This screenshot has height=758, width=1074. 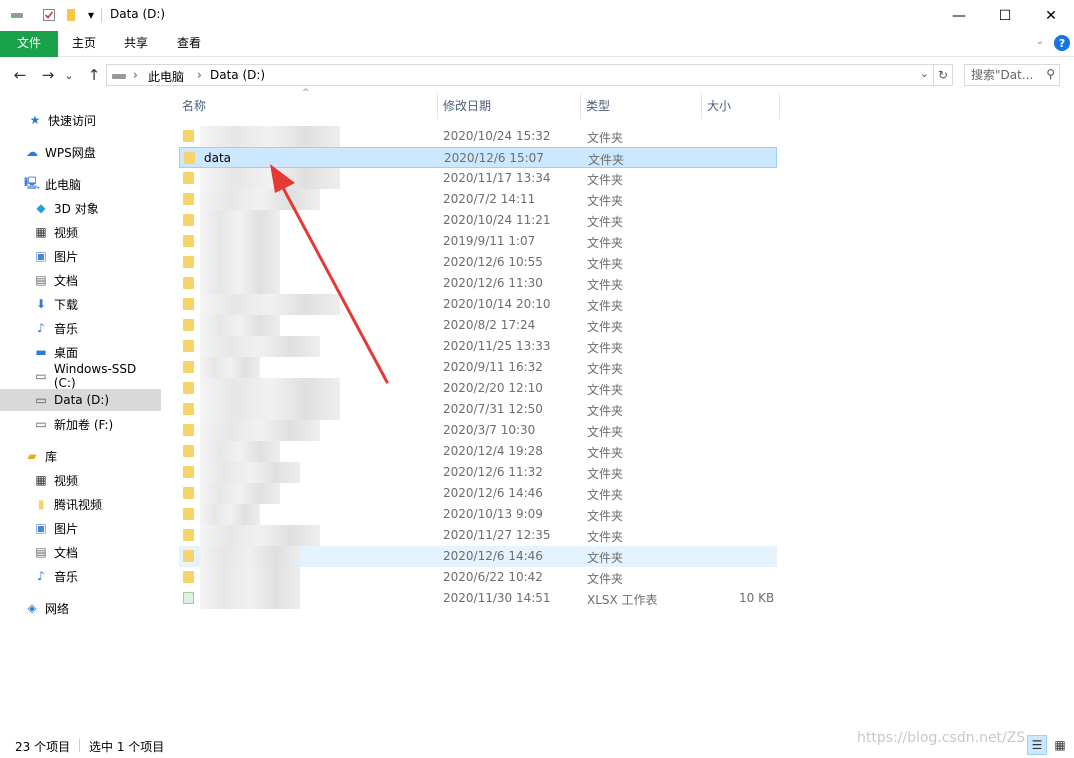 What do you see at coordinates (66, 480) in the screenshot?
I see `sidebar-item-label: 视频` at bounding box center [66, 480].